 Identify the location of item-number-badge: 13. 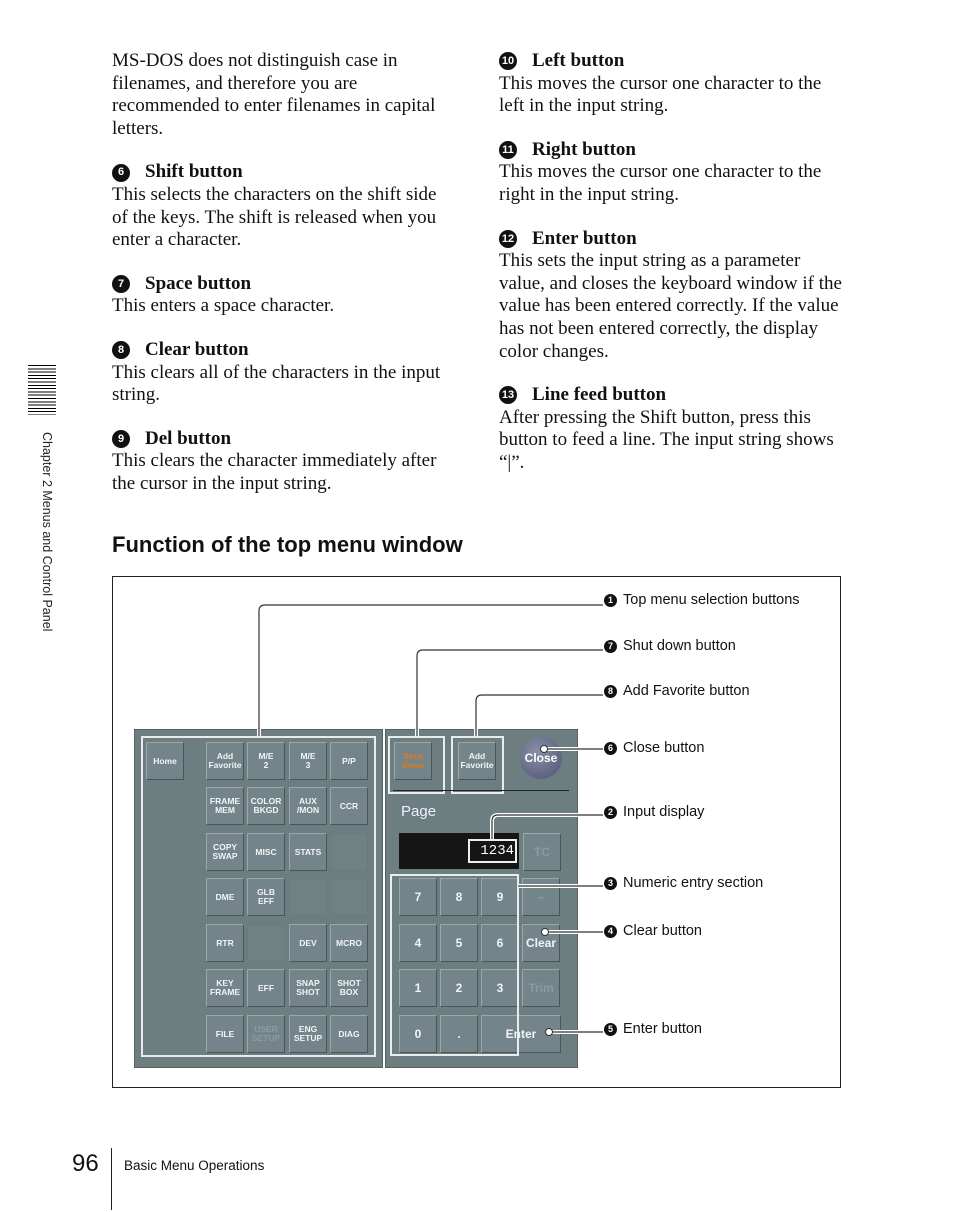
(508, 395).